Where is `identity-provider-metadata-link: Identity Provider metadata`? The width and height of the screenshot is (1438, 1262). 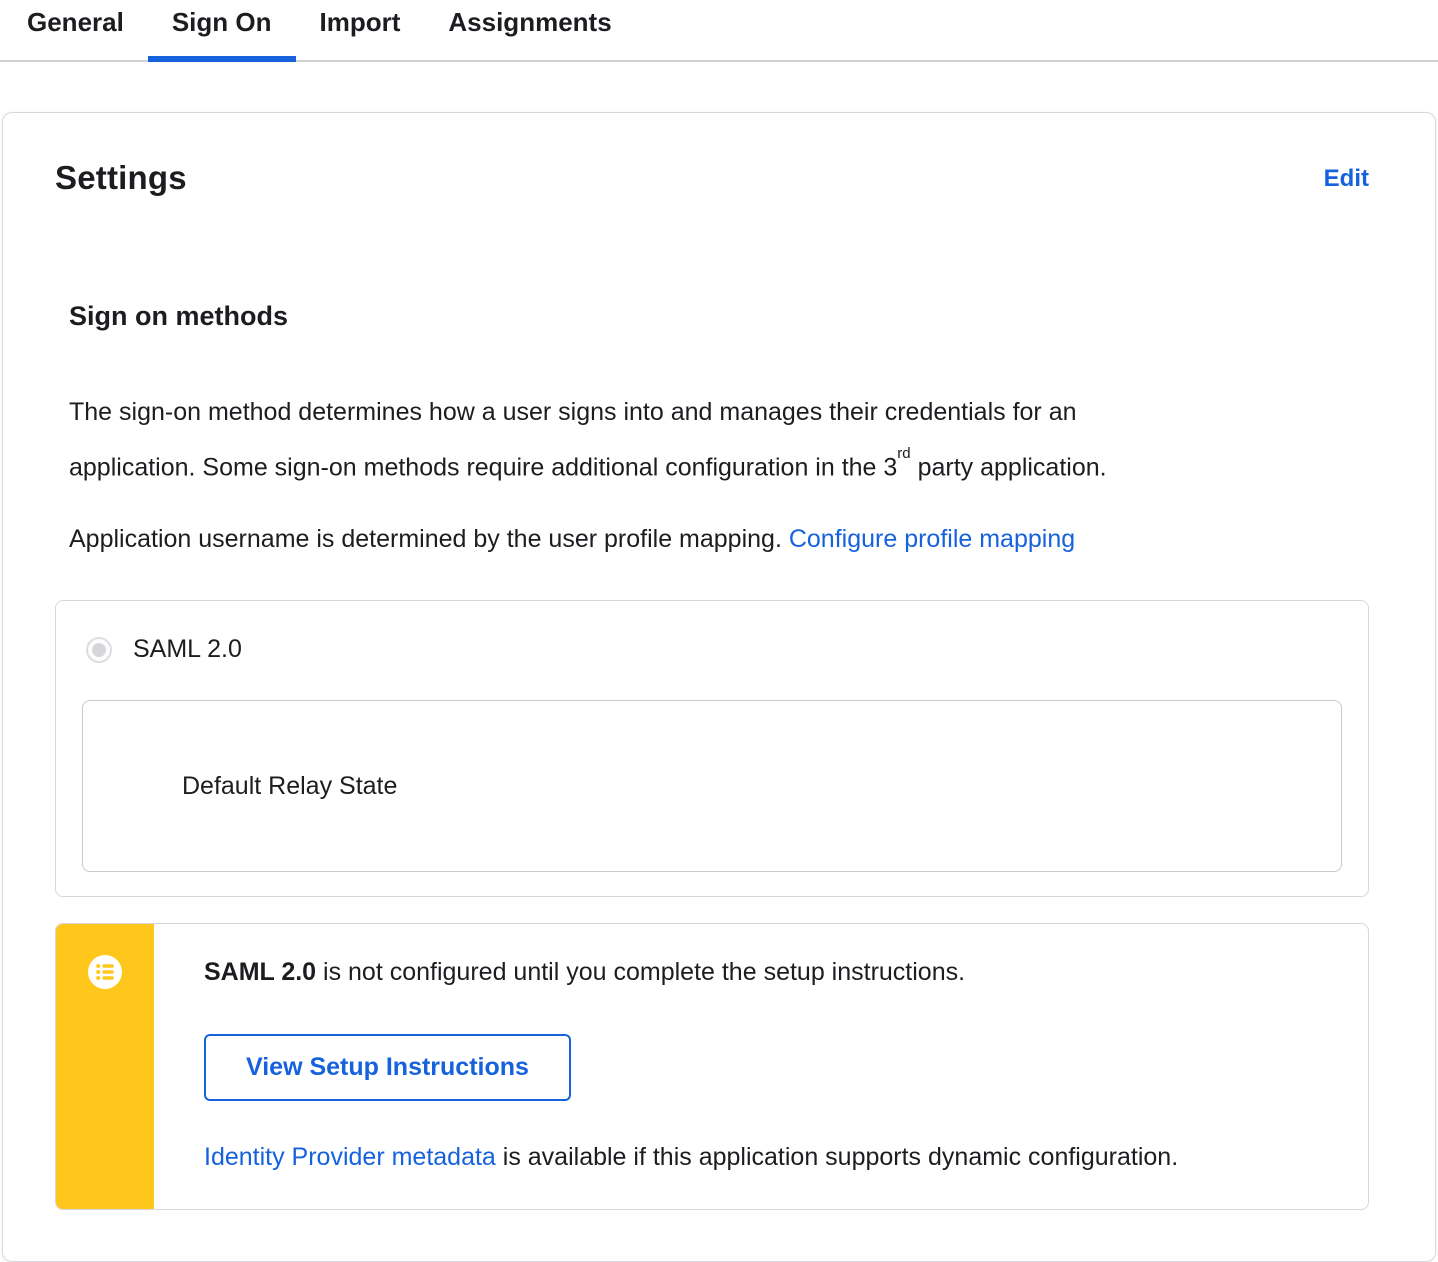
identity-provider-metadata-link: Identity Provider metadata is located at coordinates (350, 1157).